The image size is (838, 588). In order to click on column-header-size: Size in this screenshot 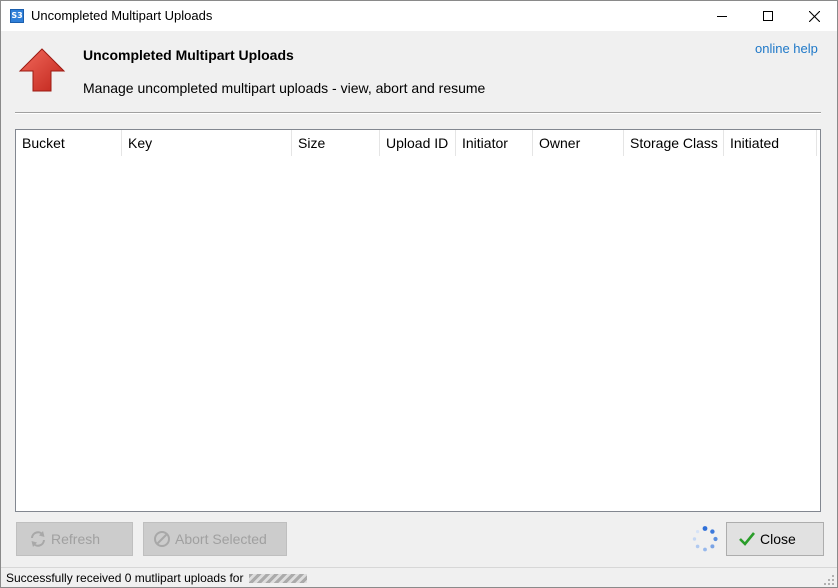, I will do `click(336, 143)`.